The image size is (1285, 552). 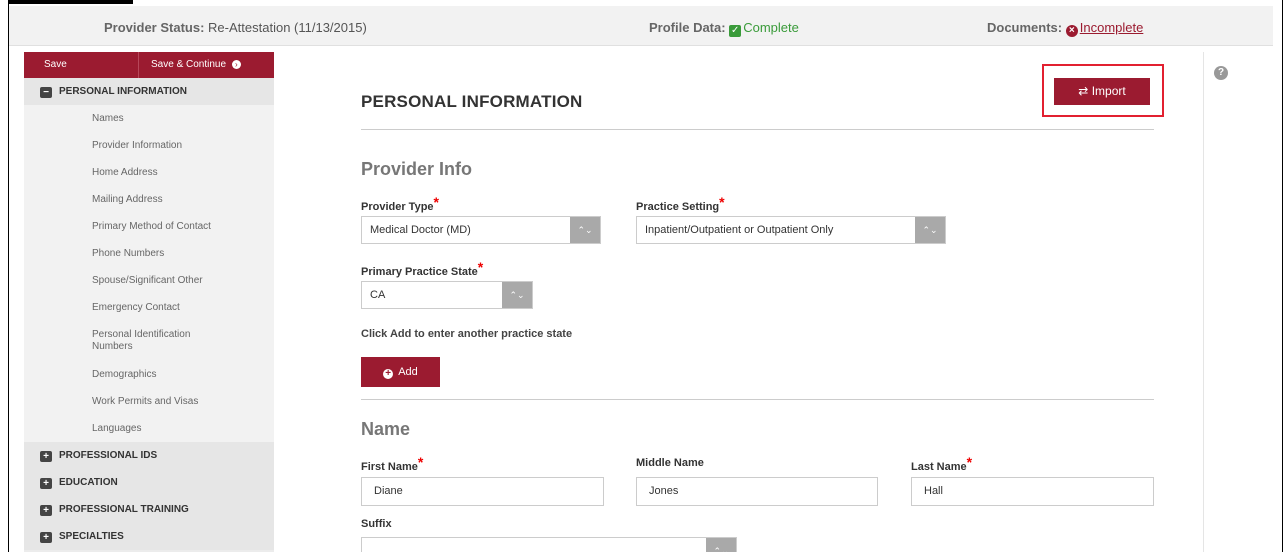 What do you see at coordinates (81, 65) in the screenshot?
I see `save-button: Save` at bounding box center [81, 65].